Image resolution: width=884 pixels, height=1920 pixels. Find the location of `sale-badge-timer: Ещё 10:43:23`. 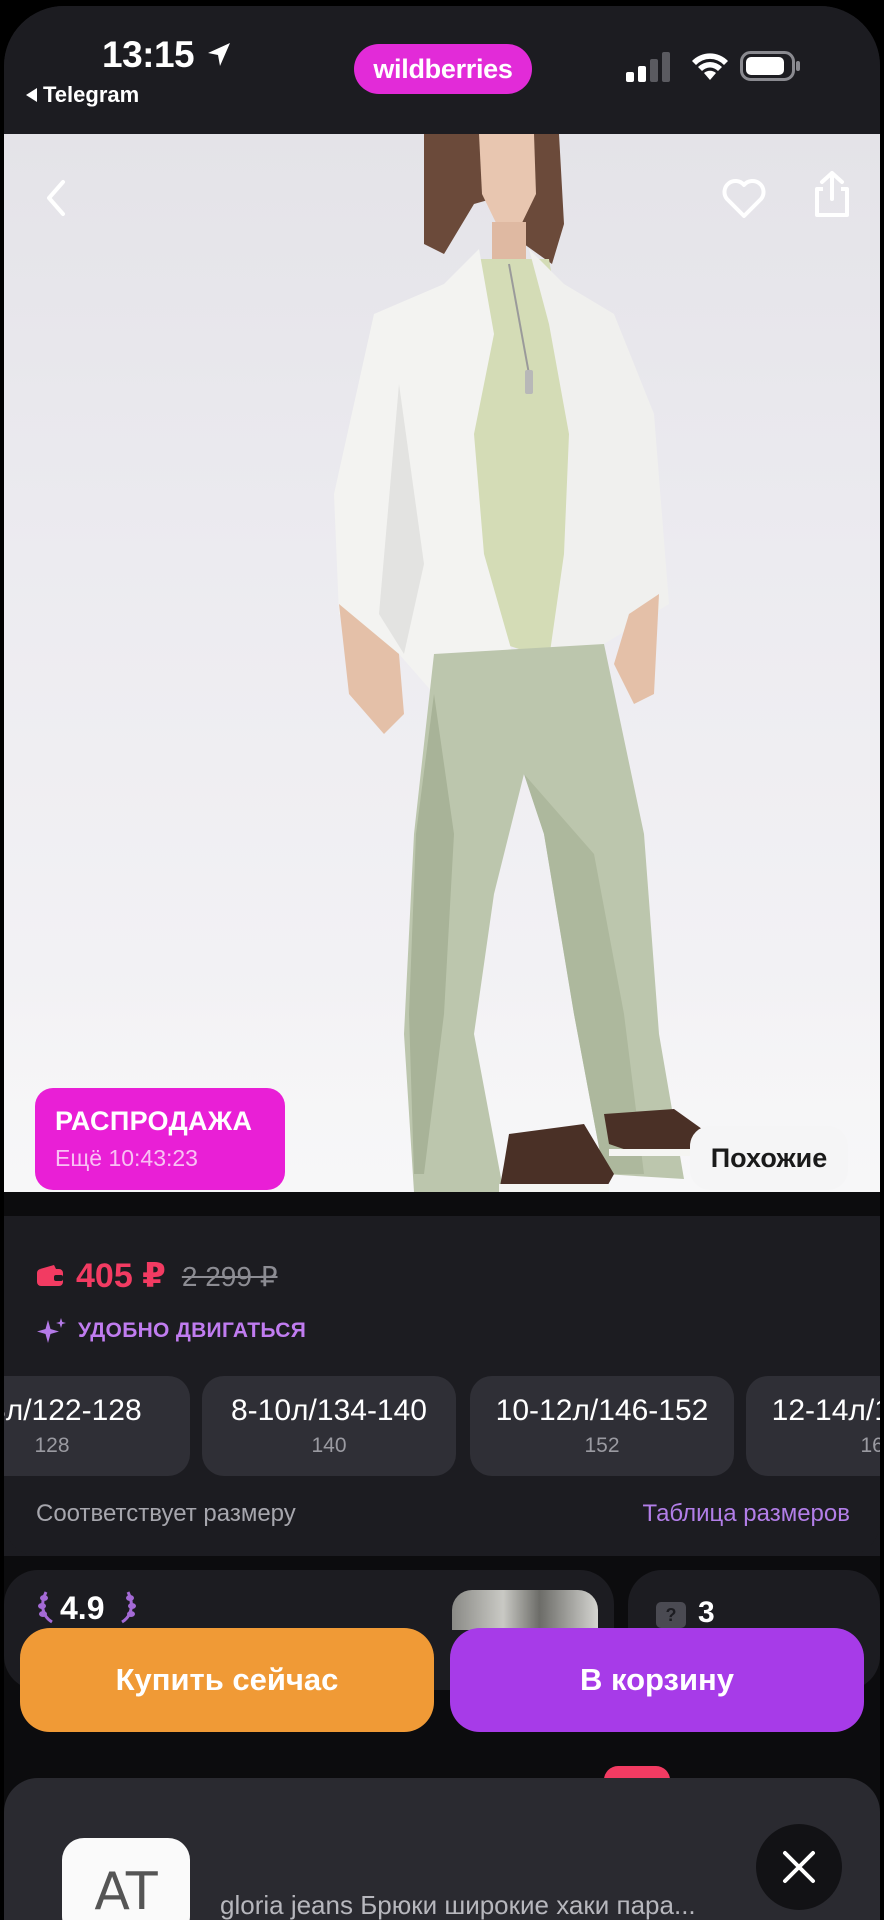

sale-badge-timer: Ещё 10:43:23 is located at coordinates (126, 1158).